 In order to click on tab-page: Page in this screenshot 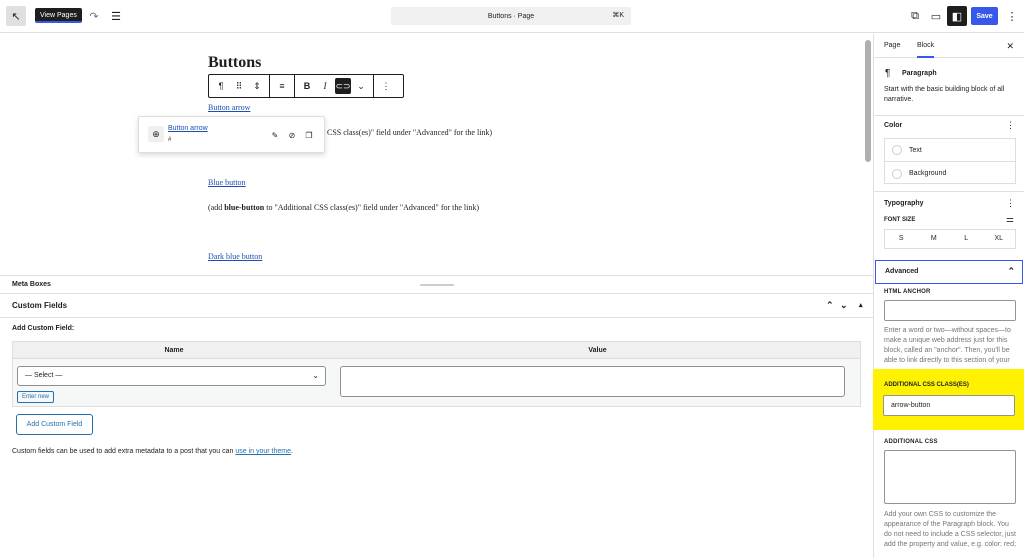, I will do `click(892, 46)`.